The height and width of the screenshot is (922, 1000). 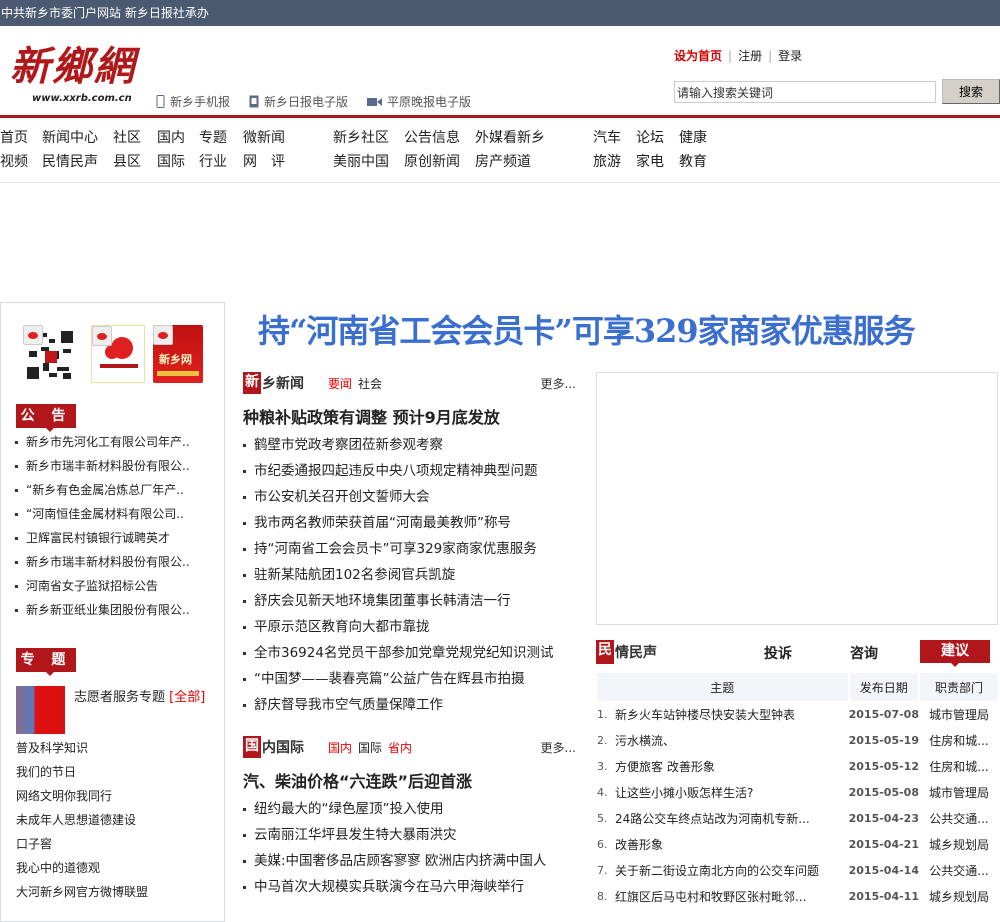 What do you see at coordinates (82, 868) in the screenshot?
I see `topic-item: 我心中的道德观` at bounding box center [82, 868].